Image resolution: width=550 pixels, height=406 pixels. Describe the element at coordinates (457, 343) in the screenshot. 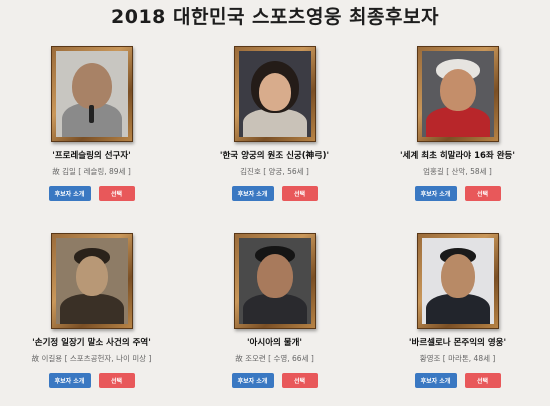

I see `candidate-quote: '바르셀로나 몬주익의 영웅'` at that location.